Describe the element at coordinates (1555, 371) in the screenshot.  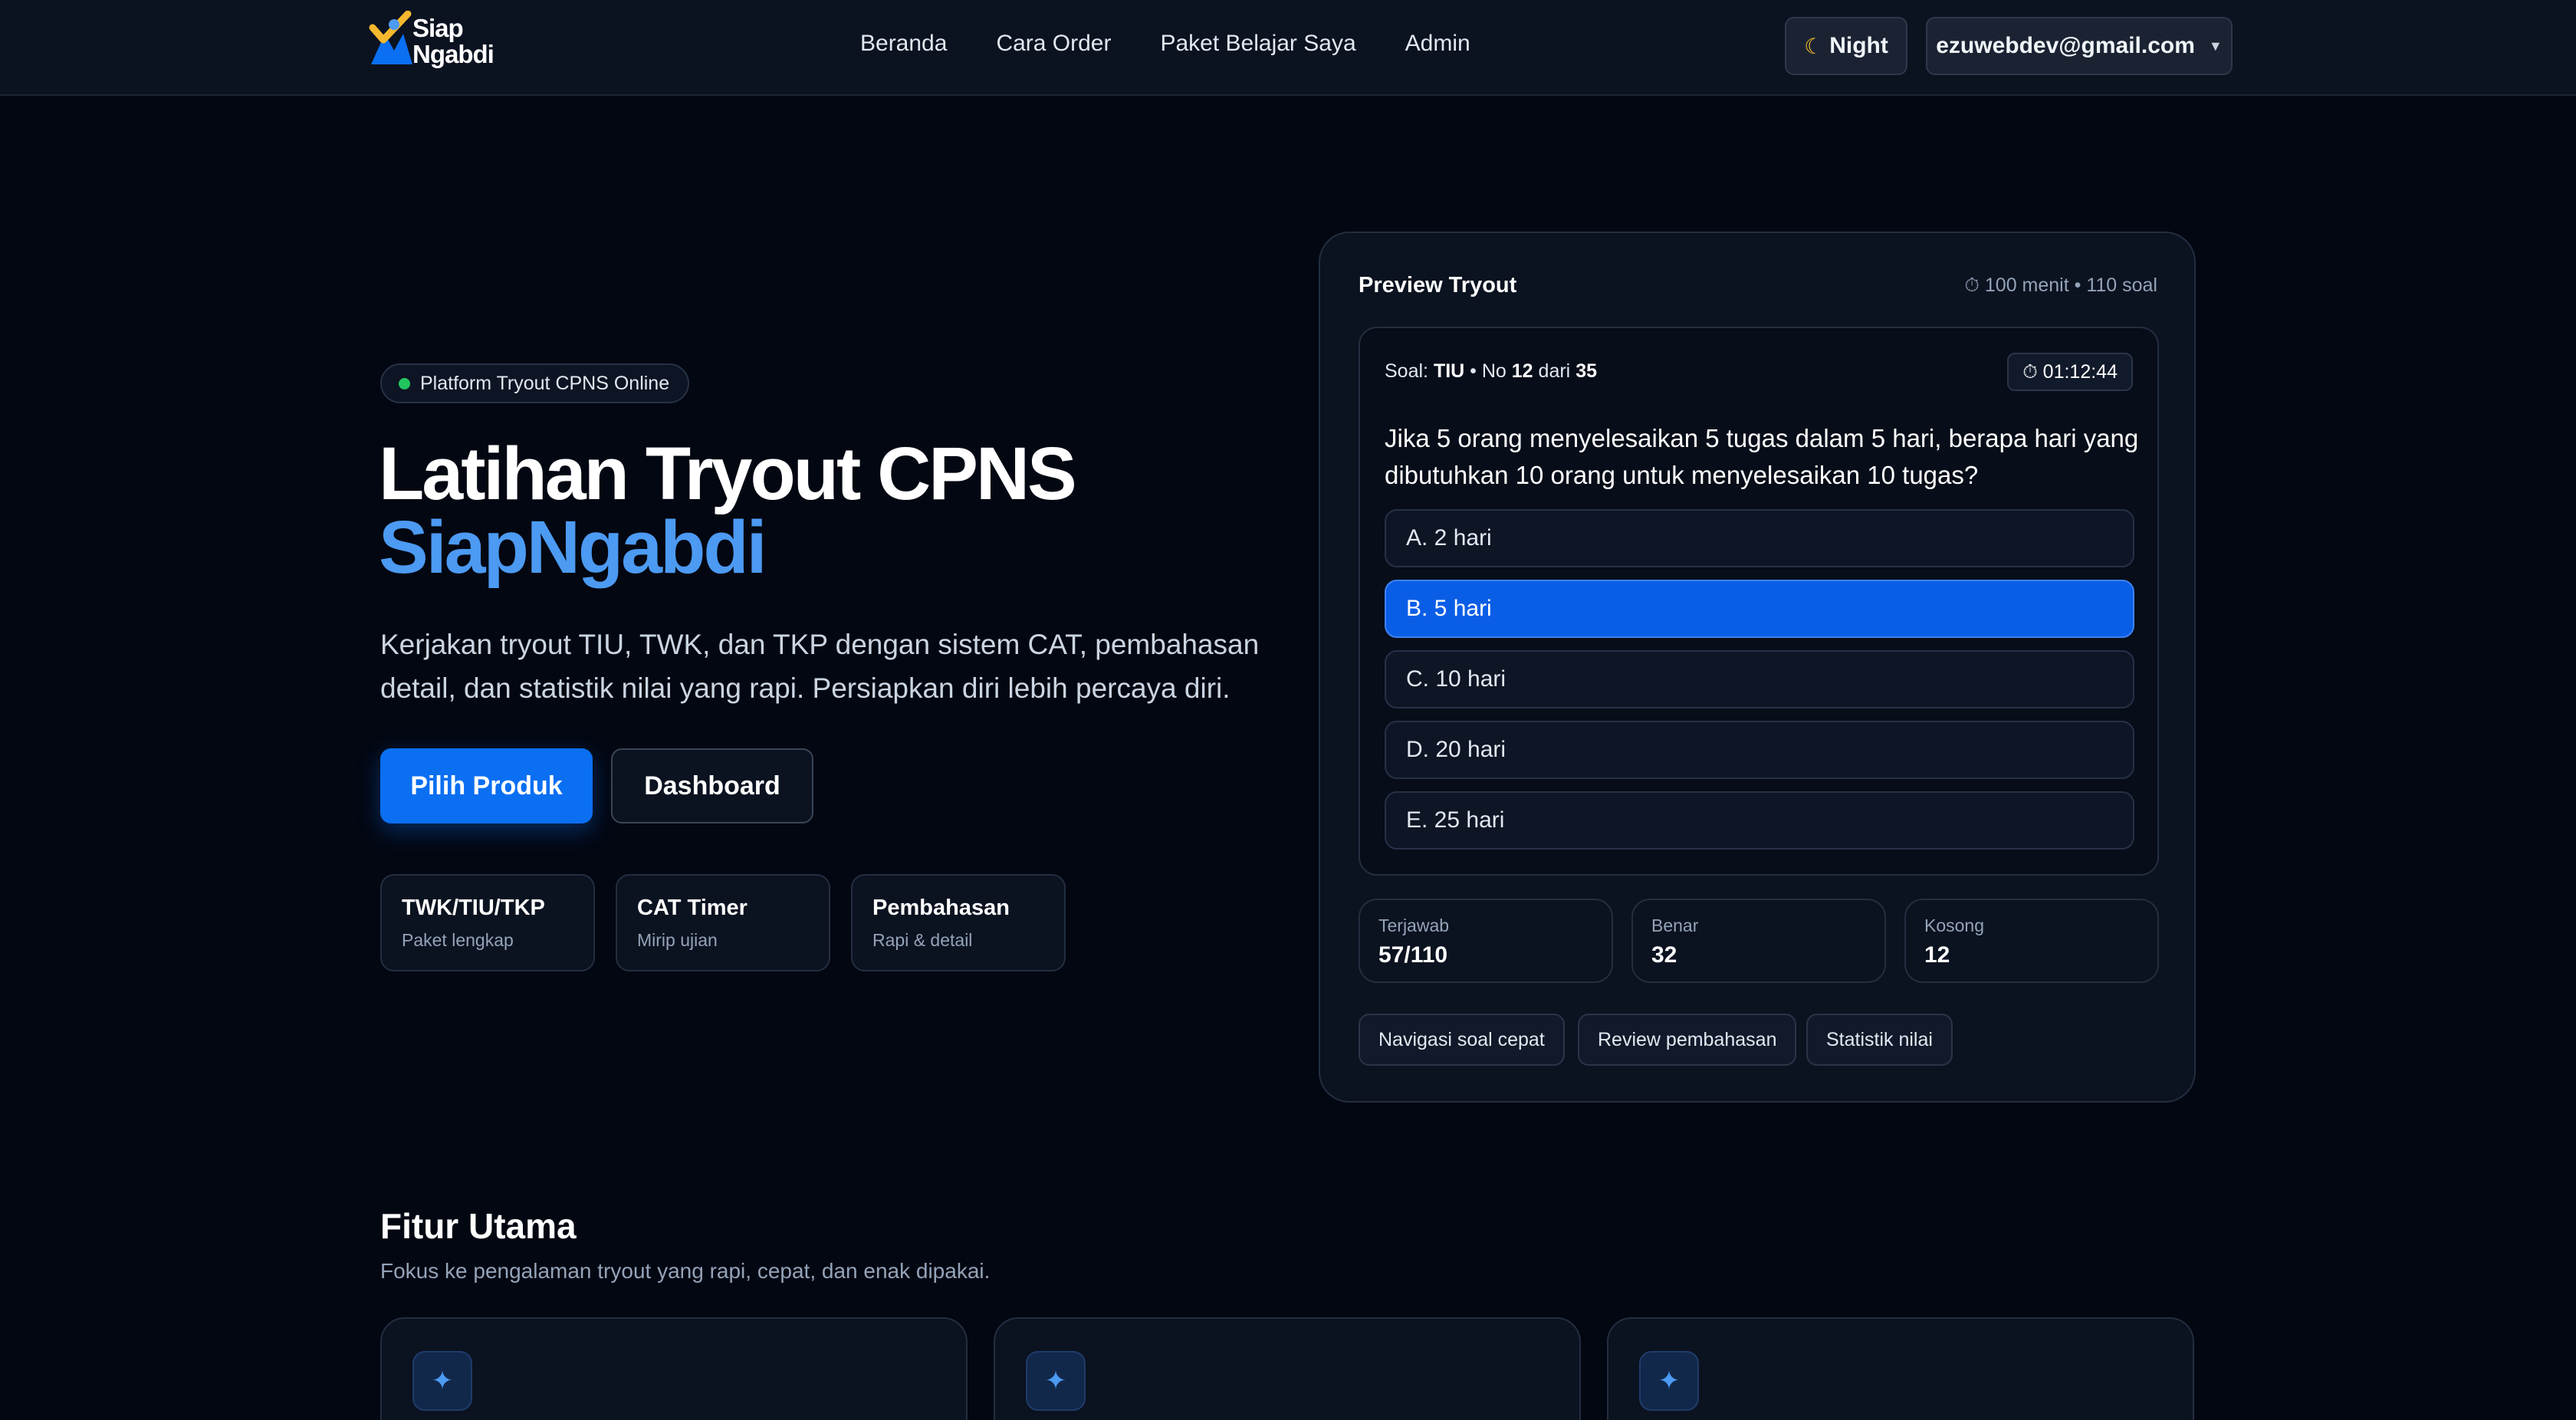
I see `question-total-label: dari` at that location.